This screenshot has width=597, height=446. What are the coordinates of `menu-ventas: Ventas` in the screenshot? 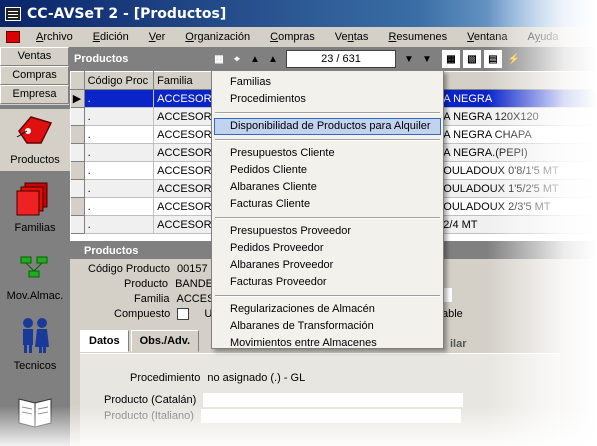 It's located at (352, 37).